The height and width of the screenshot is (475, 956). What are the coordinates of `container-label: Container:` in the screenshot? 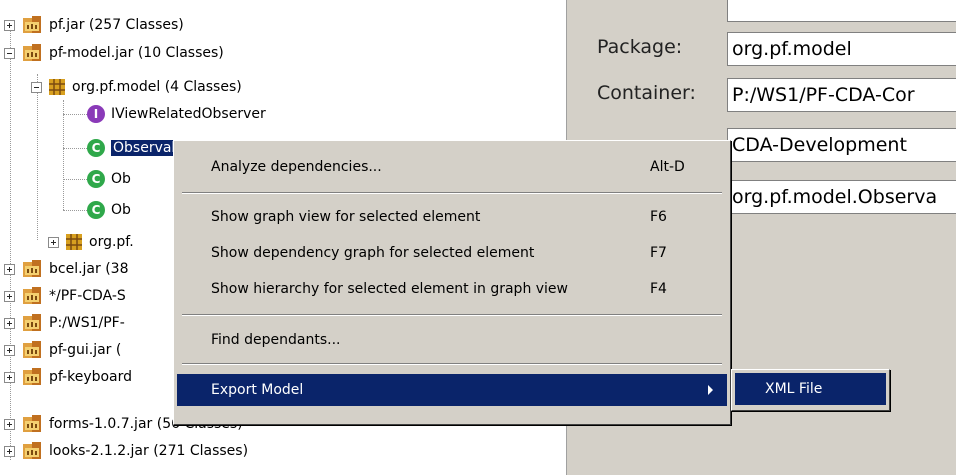 It's located at (646, 93).